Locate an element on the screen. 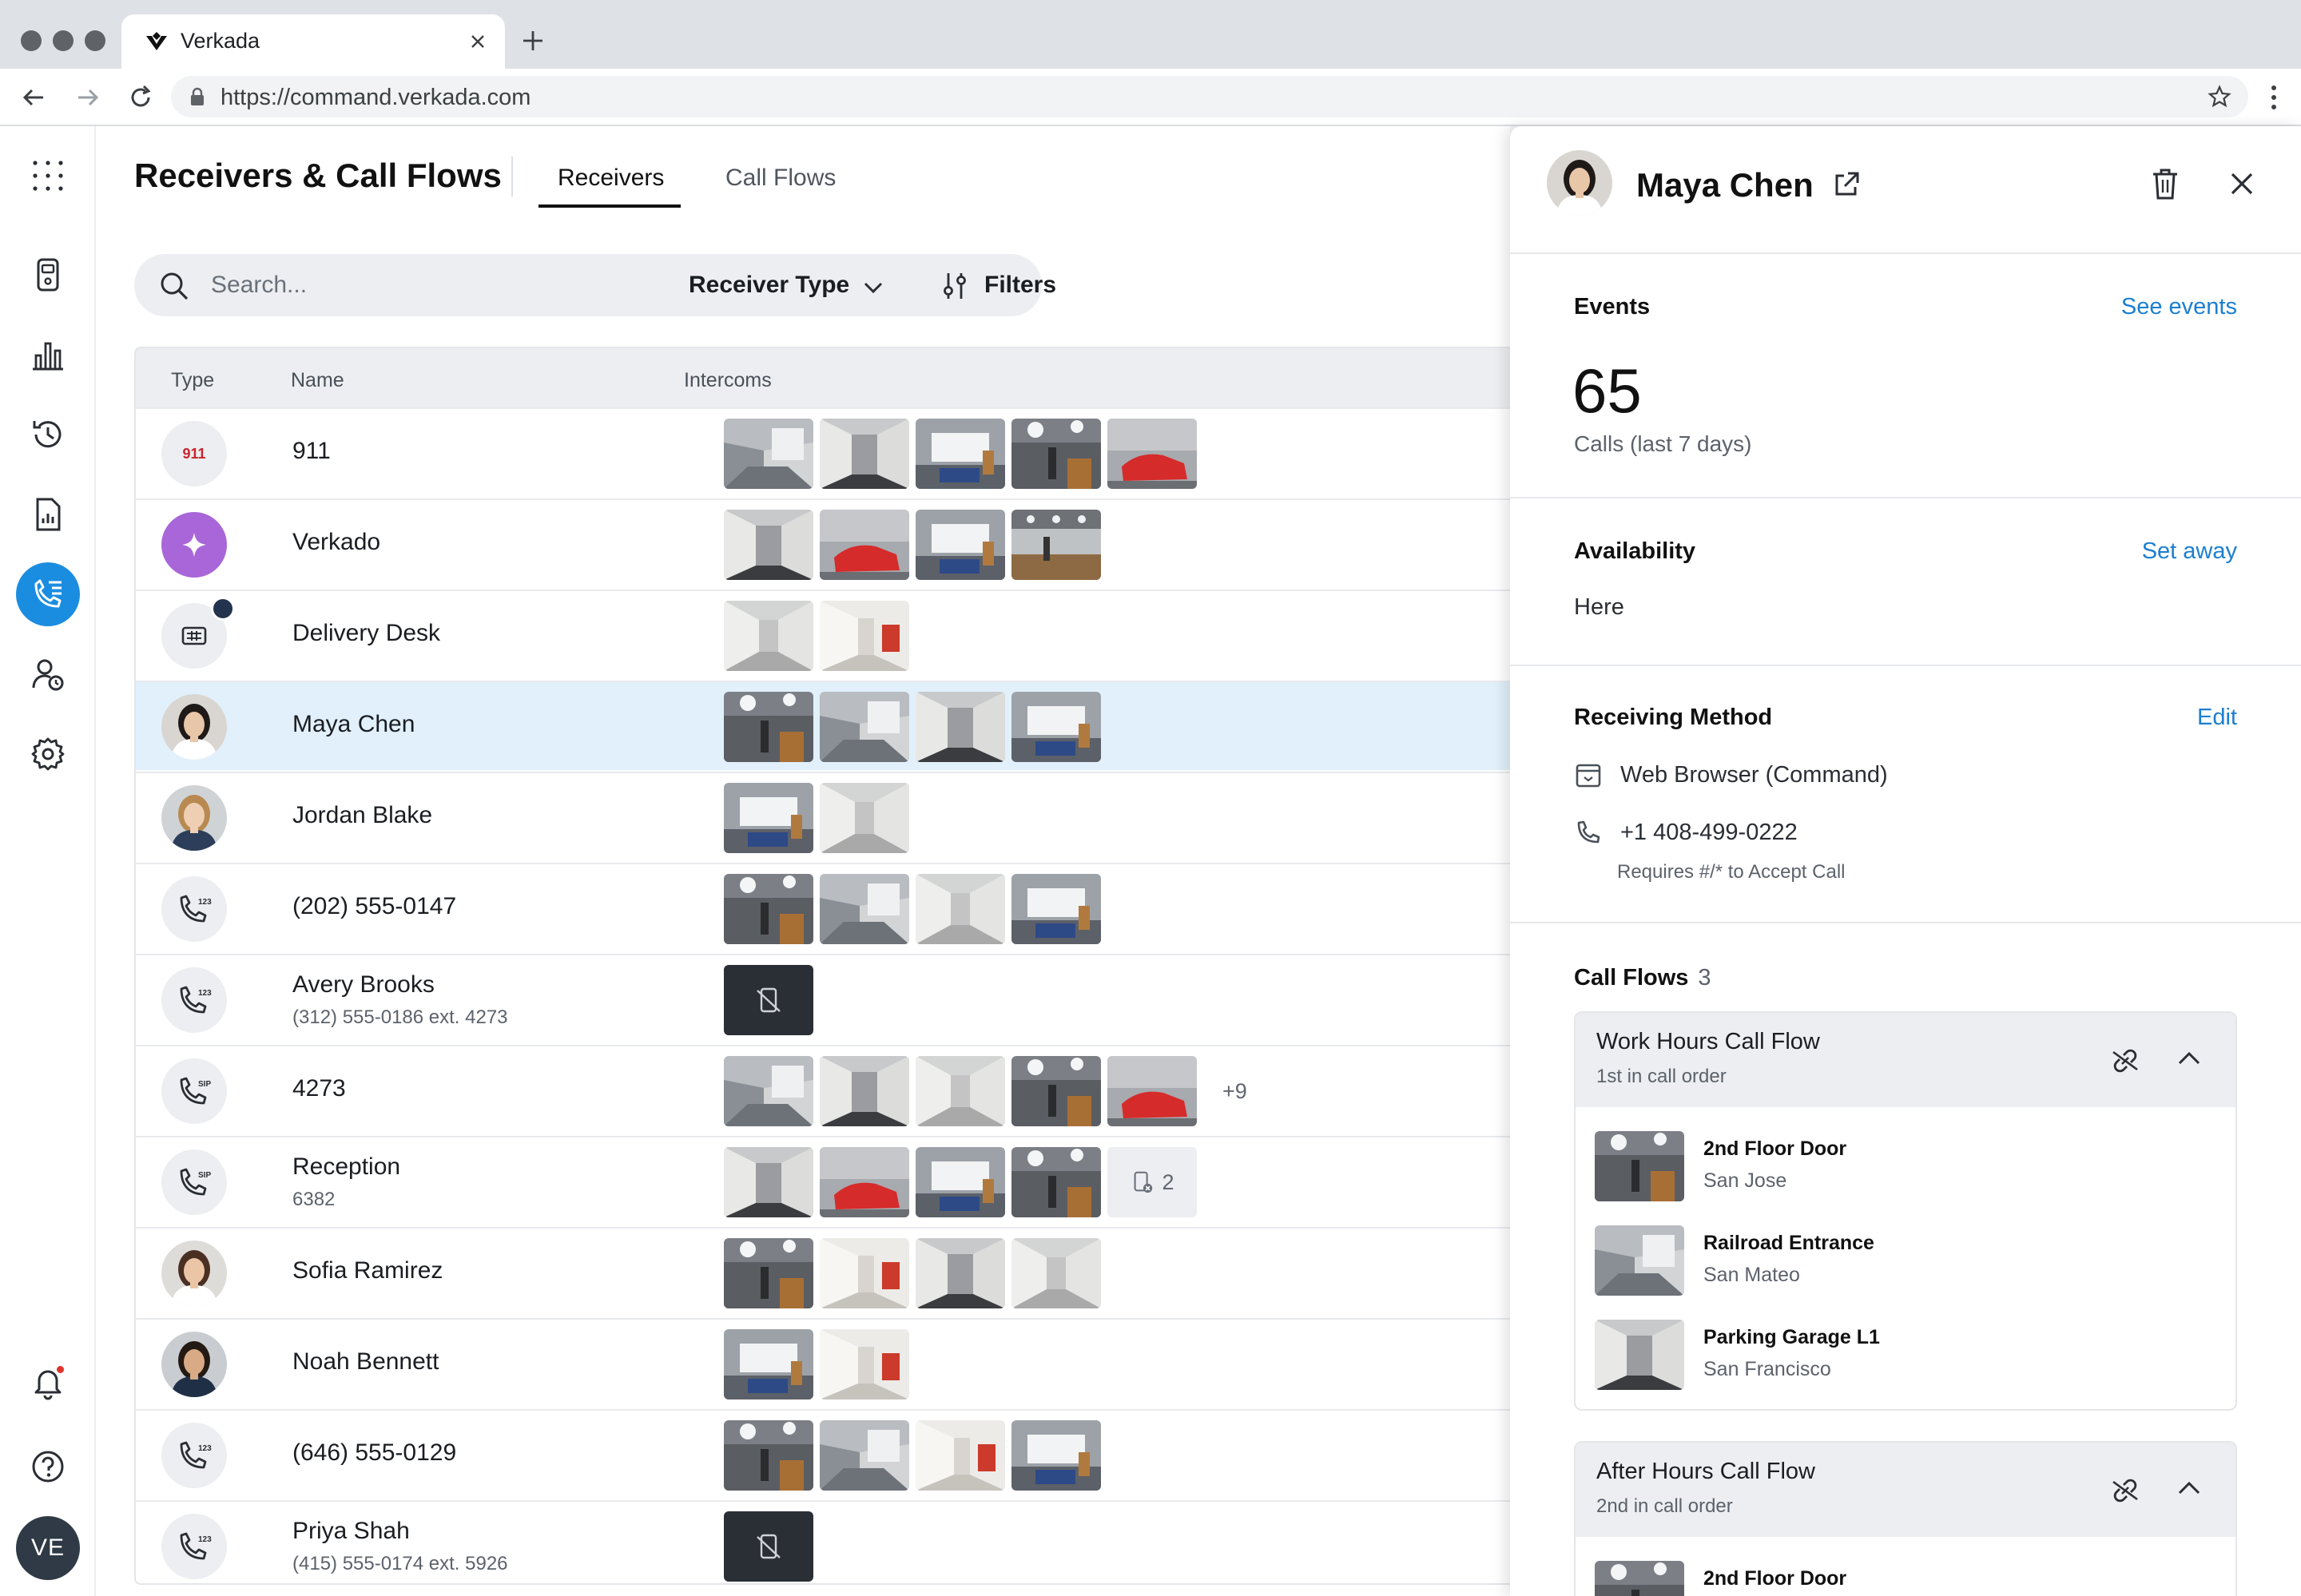 The height and width of the screenshot is (1596, 2301). user-access-icon is located at coordinates (48, 674).